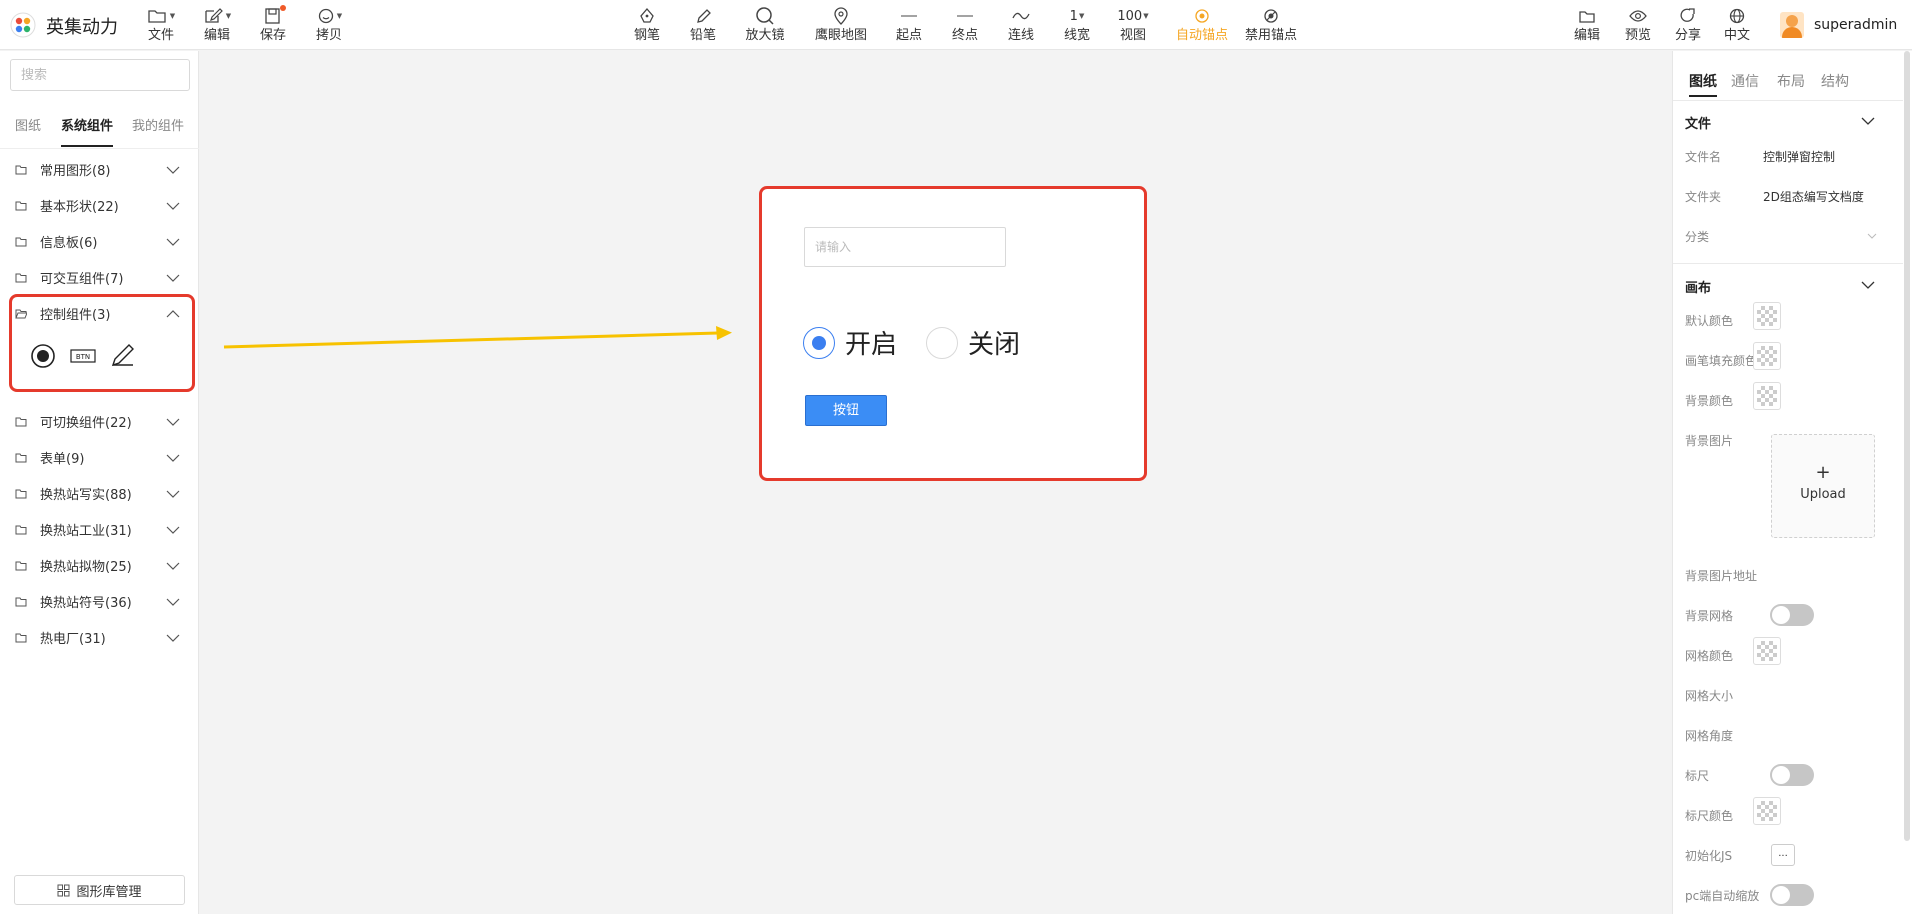 The width and height of the screenshot is (1912, 914). I want to click on tool-line-width: 1 ▼ 线宽, so click(1077, 24).